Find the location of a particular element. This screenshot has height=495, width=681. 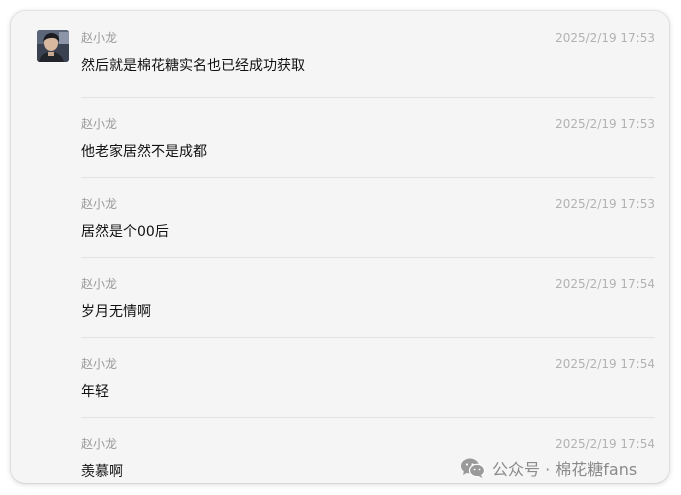

message-item: 赵小龙 2025/2/19 17:54 年轻 is located at coordinates (368, 377).